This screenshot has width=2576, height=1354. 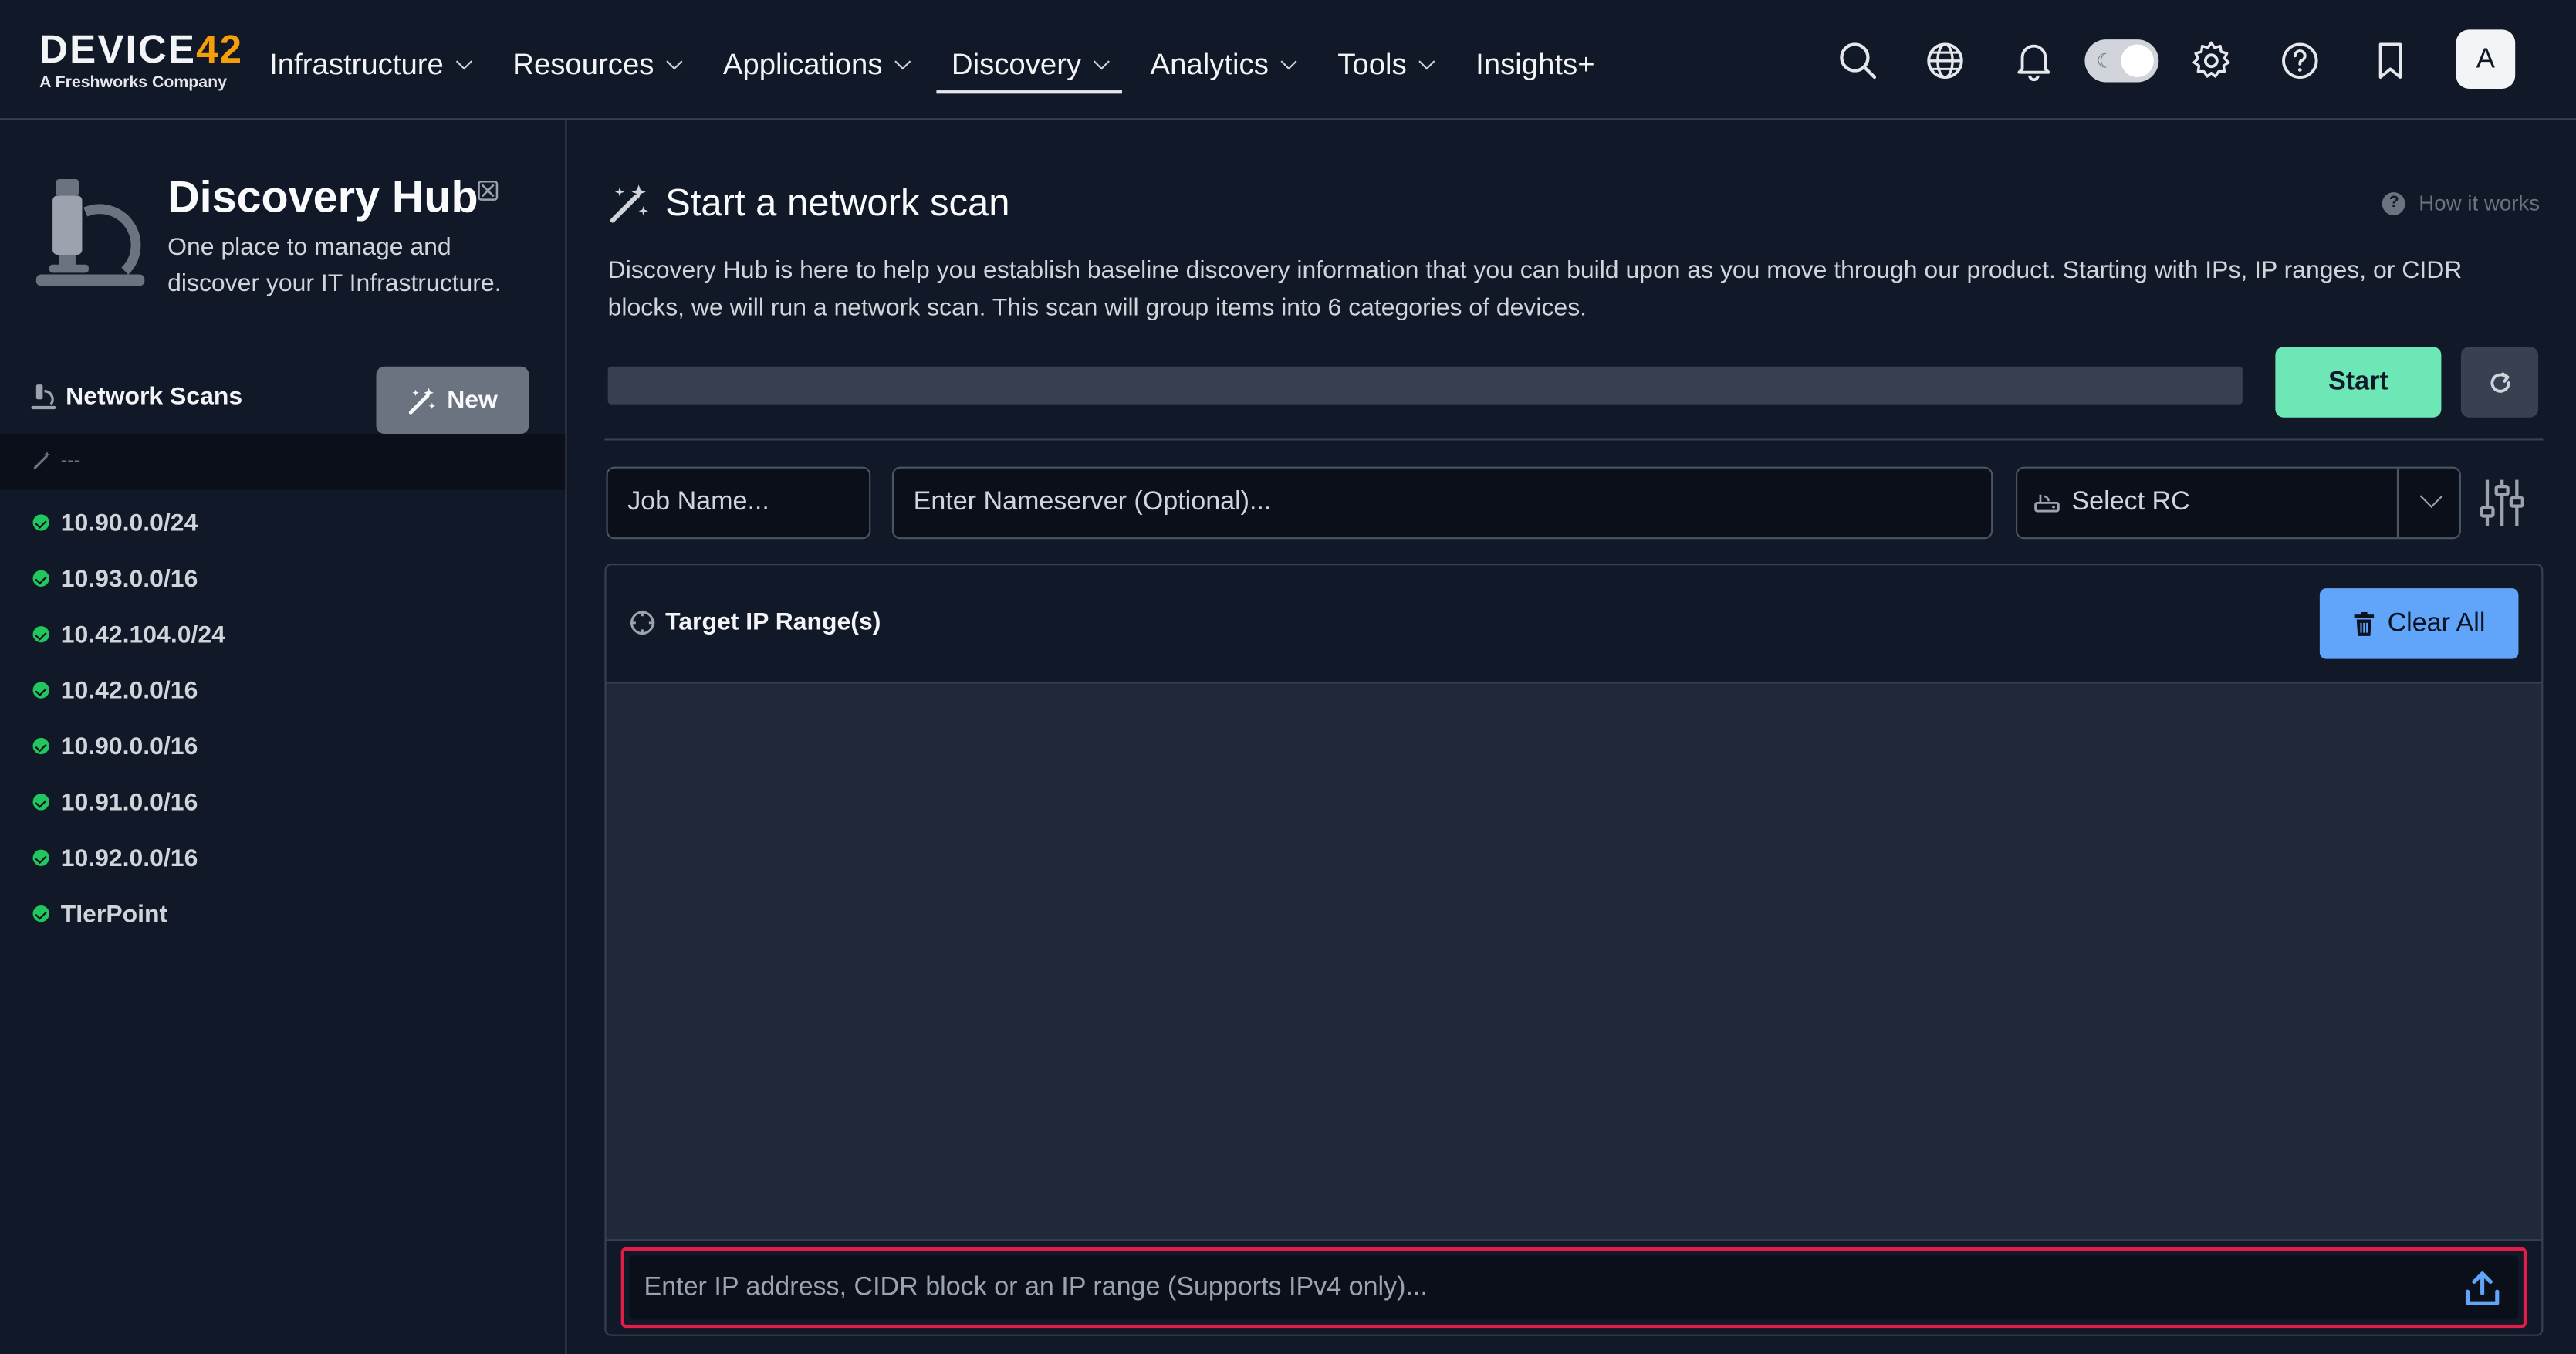 I want to click on scan-item-label: 10.90.0.0/16, so click(x=129, y=746).